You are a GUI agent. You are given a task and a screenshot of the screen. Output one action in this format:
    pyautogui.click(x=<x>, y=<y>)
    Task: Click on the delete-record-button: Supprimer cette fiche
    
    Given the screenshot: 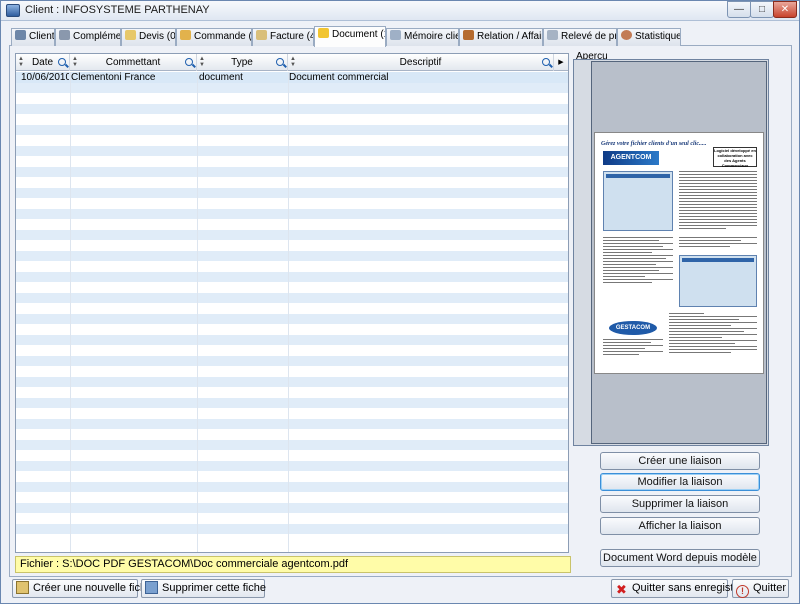 What is the action you would take?
    pyautogui.click(x=203, y=588)
    